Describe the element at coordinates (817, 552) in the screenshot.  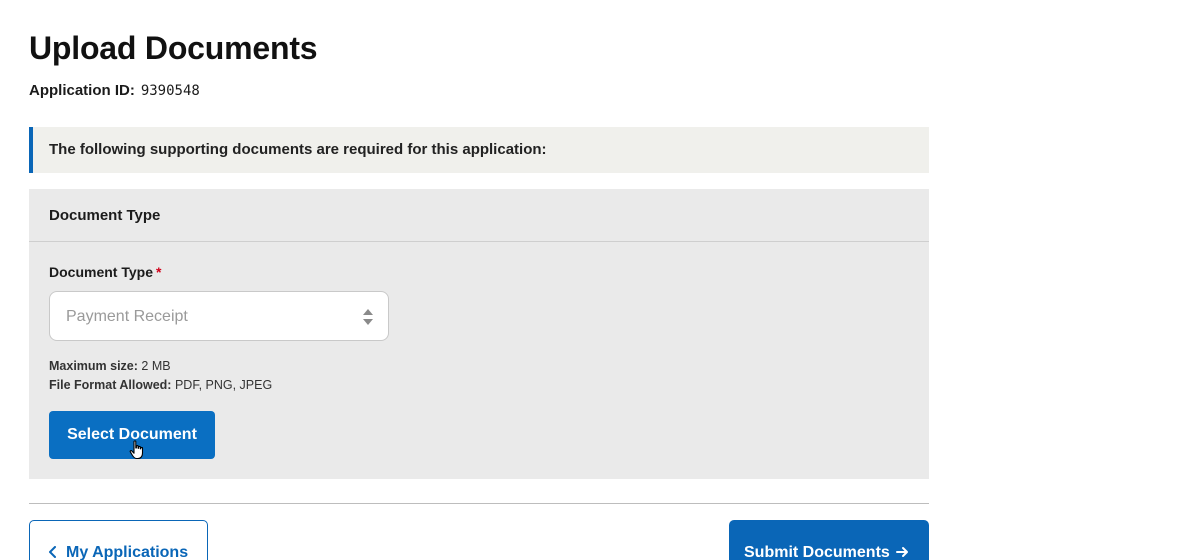
I see `submit-documents-label: Submit Documents` at that location.